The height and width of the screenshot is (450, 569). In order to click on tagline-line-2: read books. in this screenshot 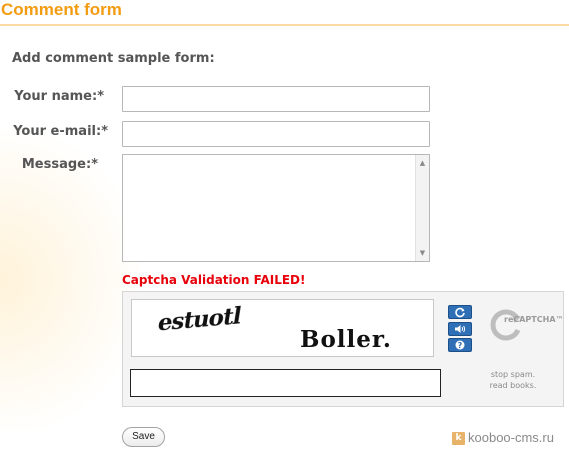, I will do `click(513, 385)`.